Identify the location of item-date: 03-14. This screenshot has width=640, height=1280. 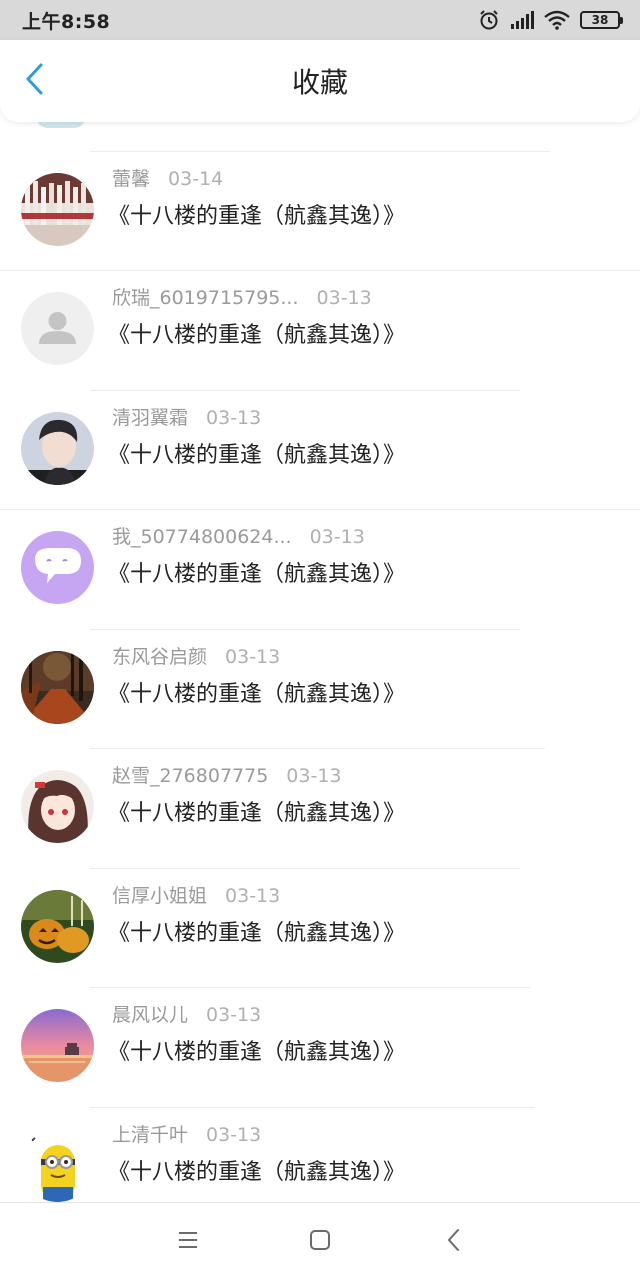
(196, 179).